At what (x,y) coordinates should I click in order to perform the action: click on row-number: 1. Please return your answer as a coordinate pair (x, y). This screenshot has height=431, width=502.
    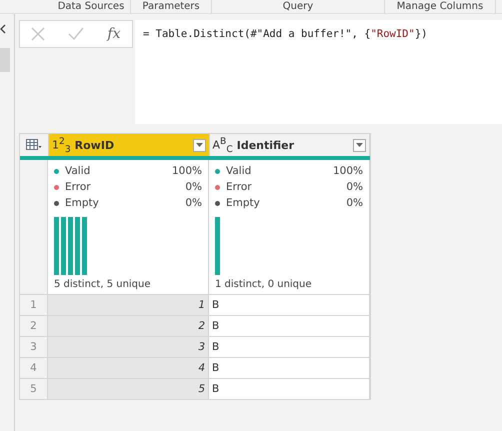
    Looking at the image, I should click on (34, 305).